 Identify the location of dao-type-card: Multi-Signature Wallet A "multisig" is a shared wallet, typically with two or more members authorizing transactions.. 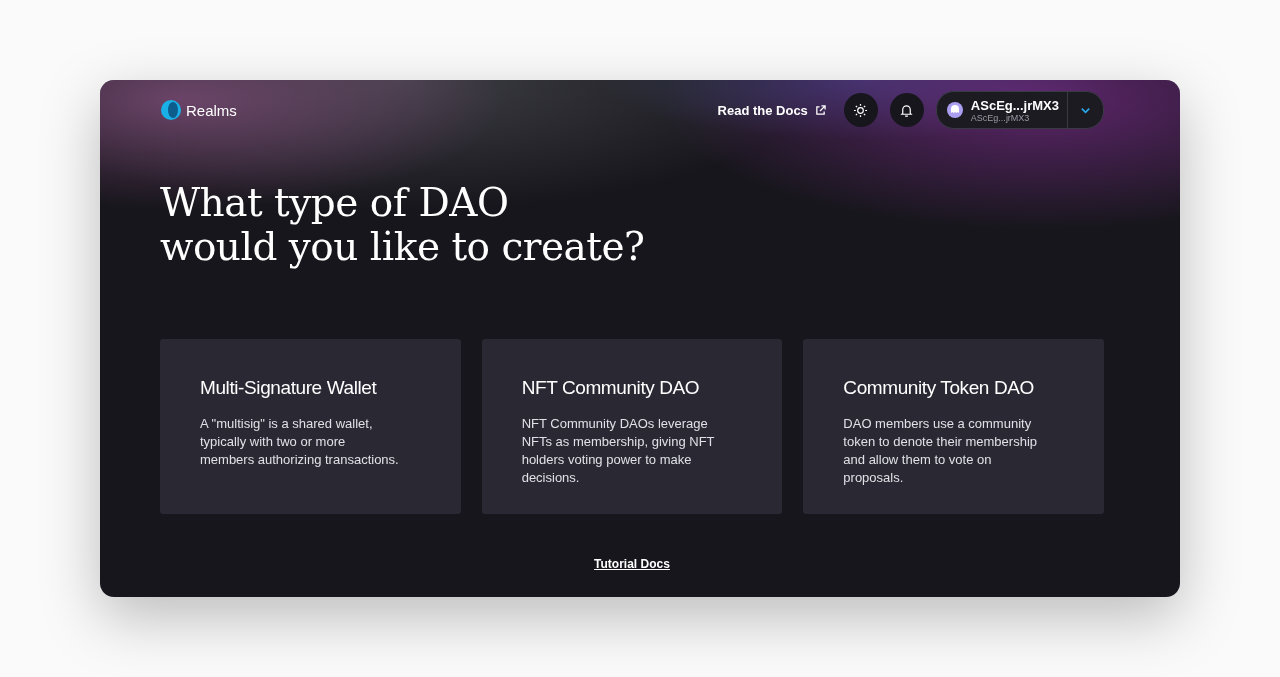
(310, 426).